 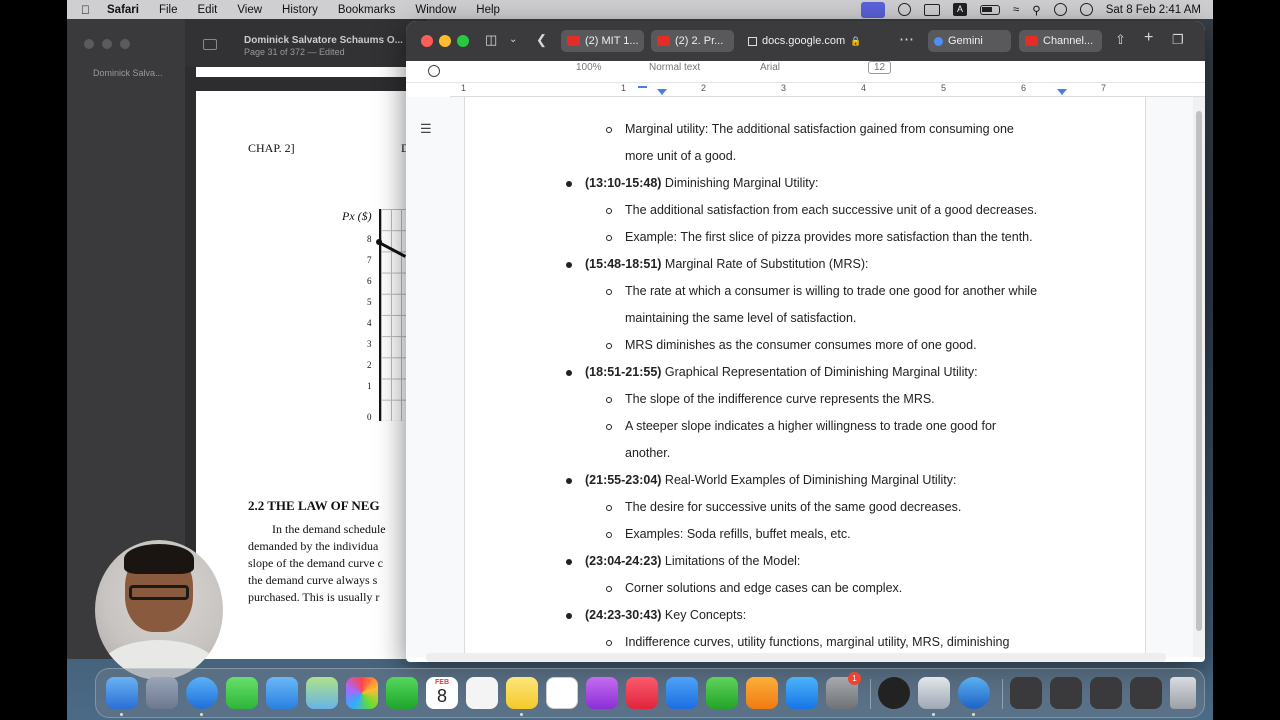 What do you see at coordinates (435, 10) in the screenshot?
I see `menu-window: Window` at bounding box center [435, 10].